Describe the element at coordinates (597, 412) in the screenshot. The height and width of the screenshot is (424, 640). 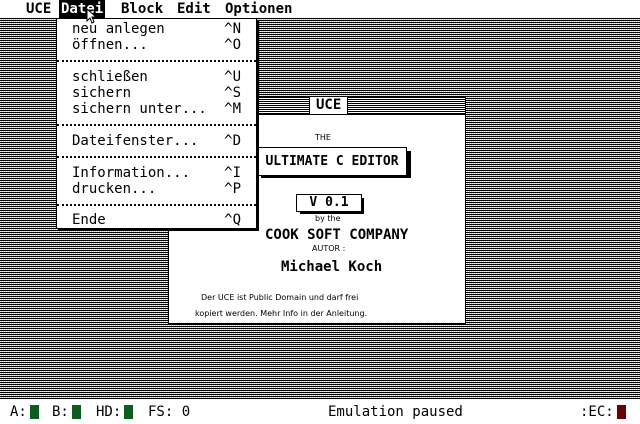
I see `ec-label: :EC:` at that location.